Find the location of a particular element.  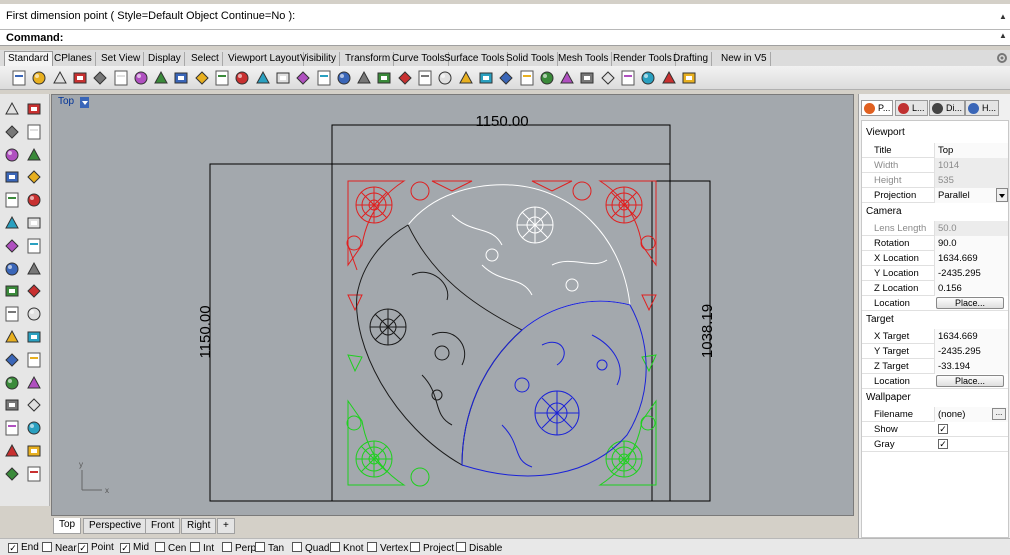

undo-icon is located at coordinates (181, 78).